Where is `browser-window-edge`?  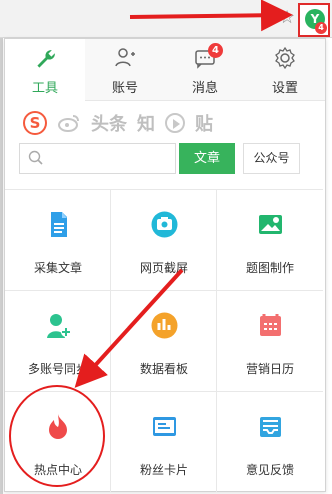 browser-window-edge is located at coordinates (1, 247).